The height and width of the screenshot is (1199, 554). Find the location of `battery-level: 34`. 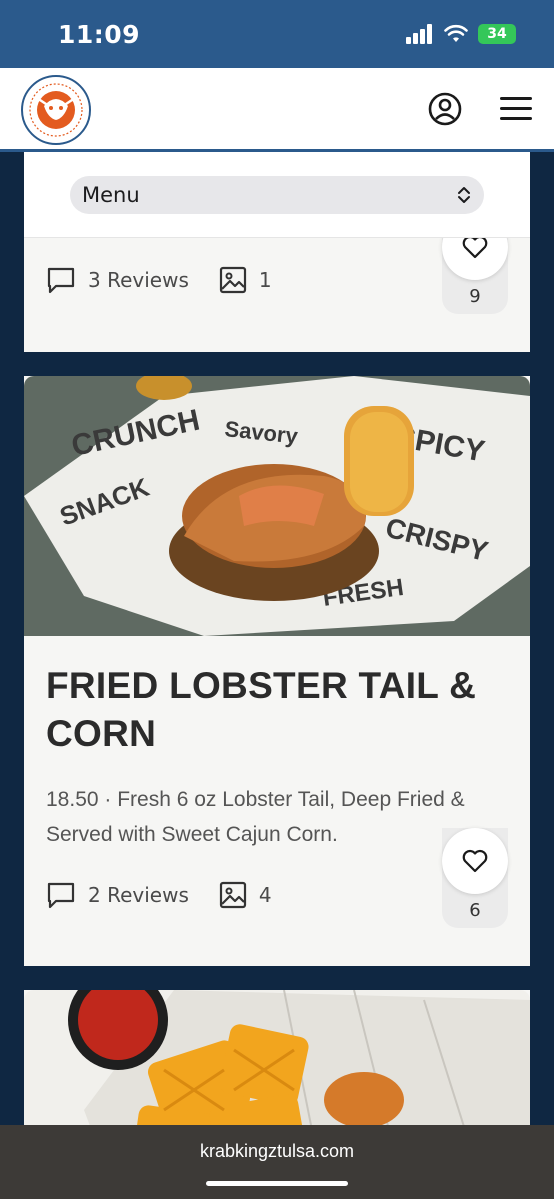

battery-level: 34 is located at coordinates (497, 34).